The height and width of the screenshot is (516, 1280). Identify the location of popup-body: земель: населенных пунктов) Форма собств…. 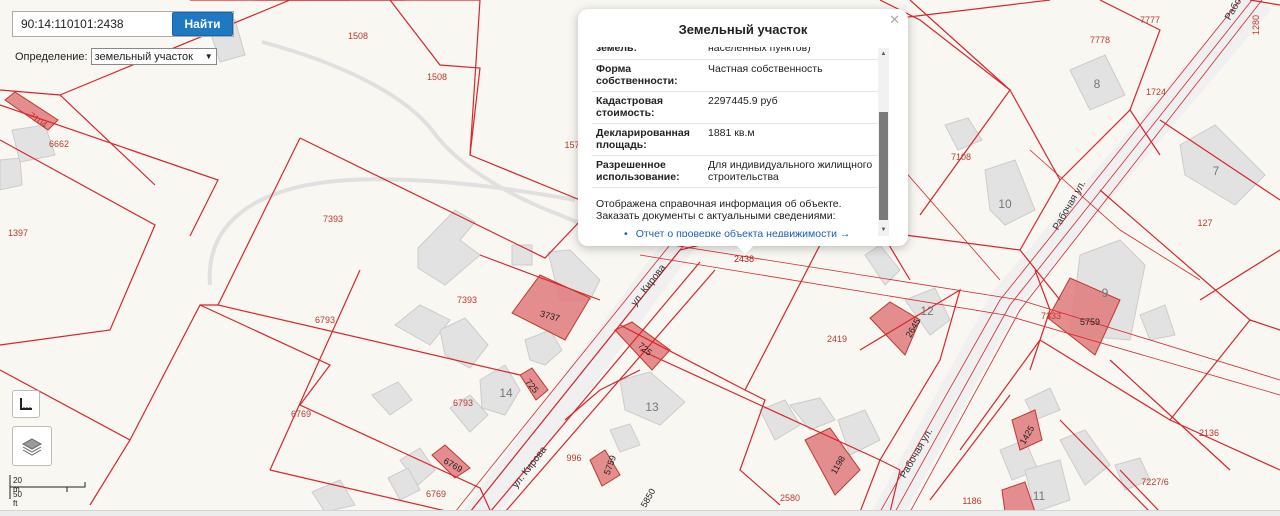
(735, 142).